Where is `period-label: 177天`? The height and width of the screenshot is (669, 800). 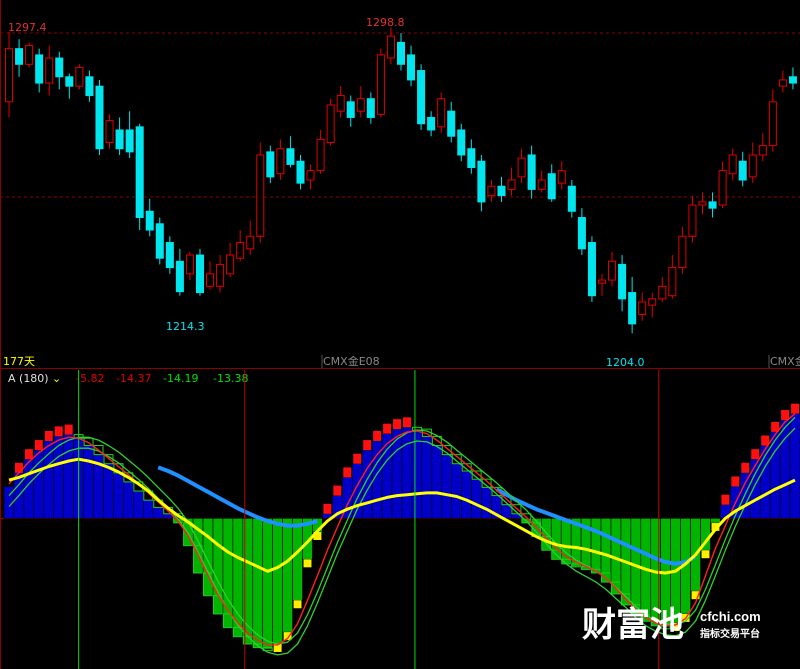 period-label: 177天 is located at coordinates (19, 361).